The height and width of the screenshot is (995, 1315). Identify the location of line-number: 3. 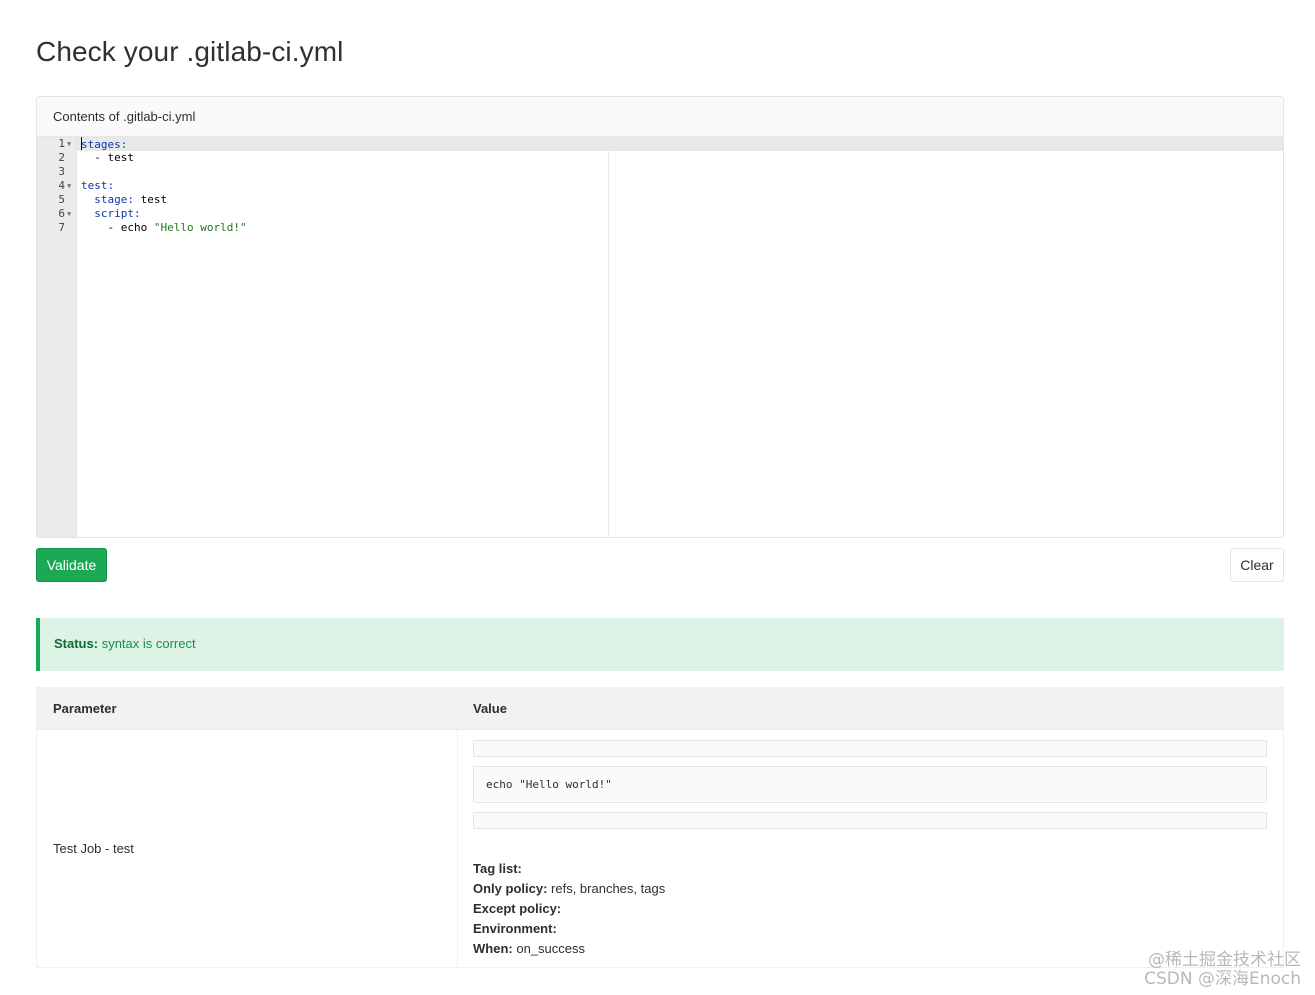
(61, 171).